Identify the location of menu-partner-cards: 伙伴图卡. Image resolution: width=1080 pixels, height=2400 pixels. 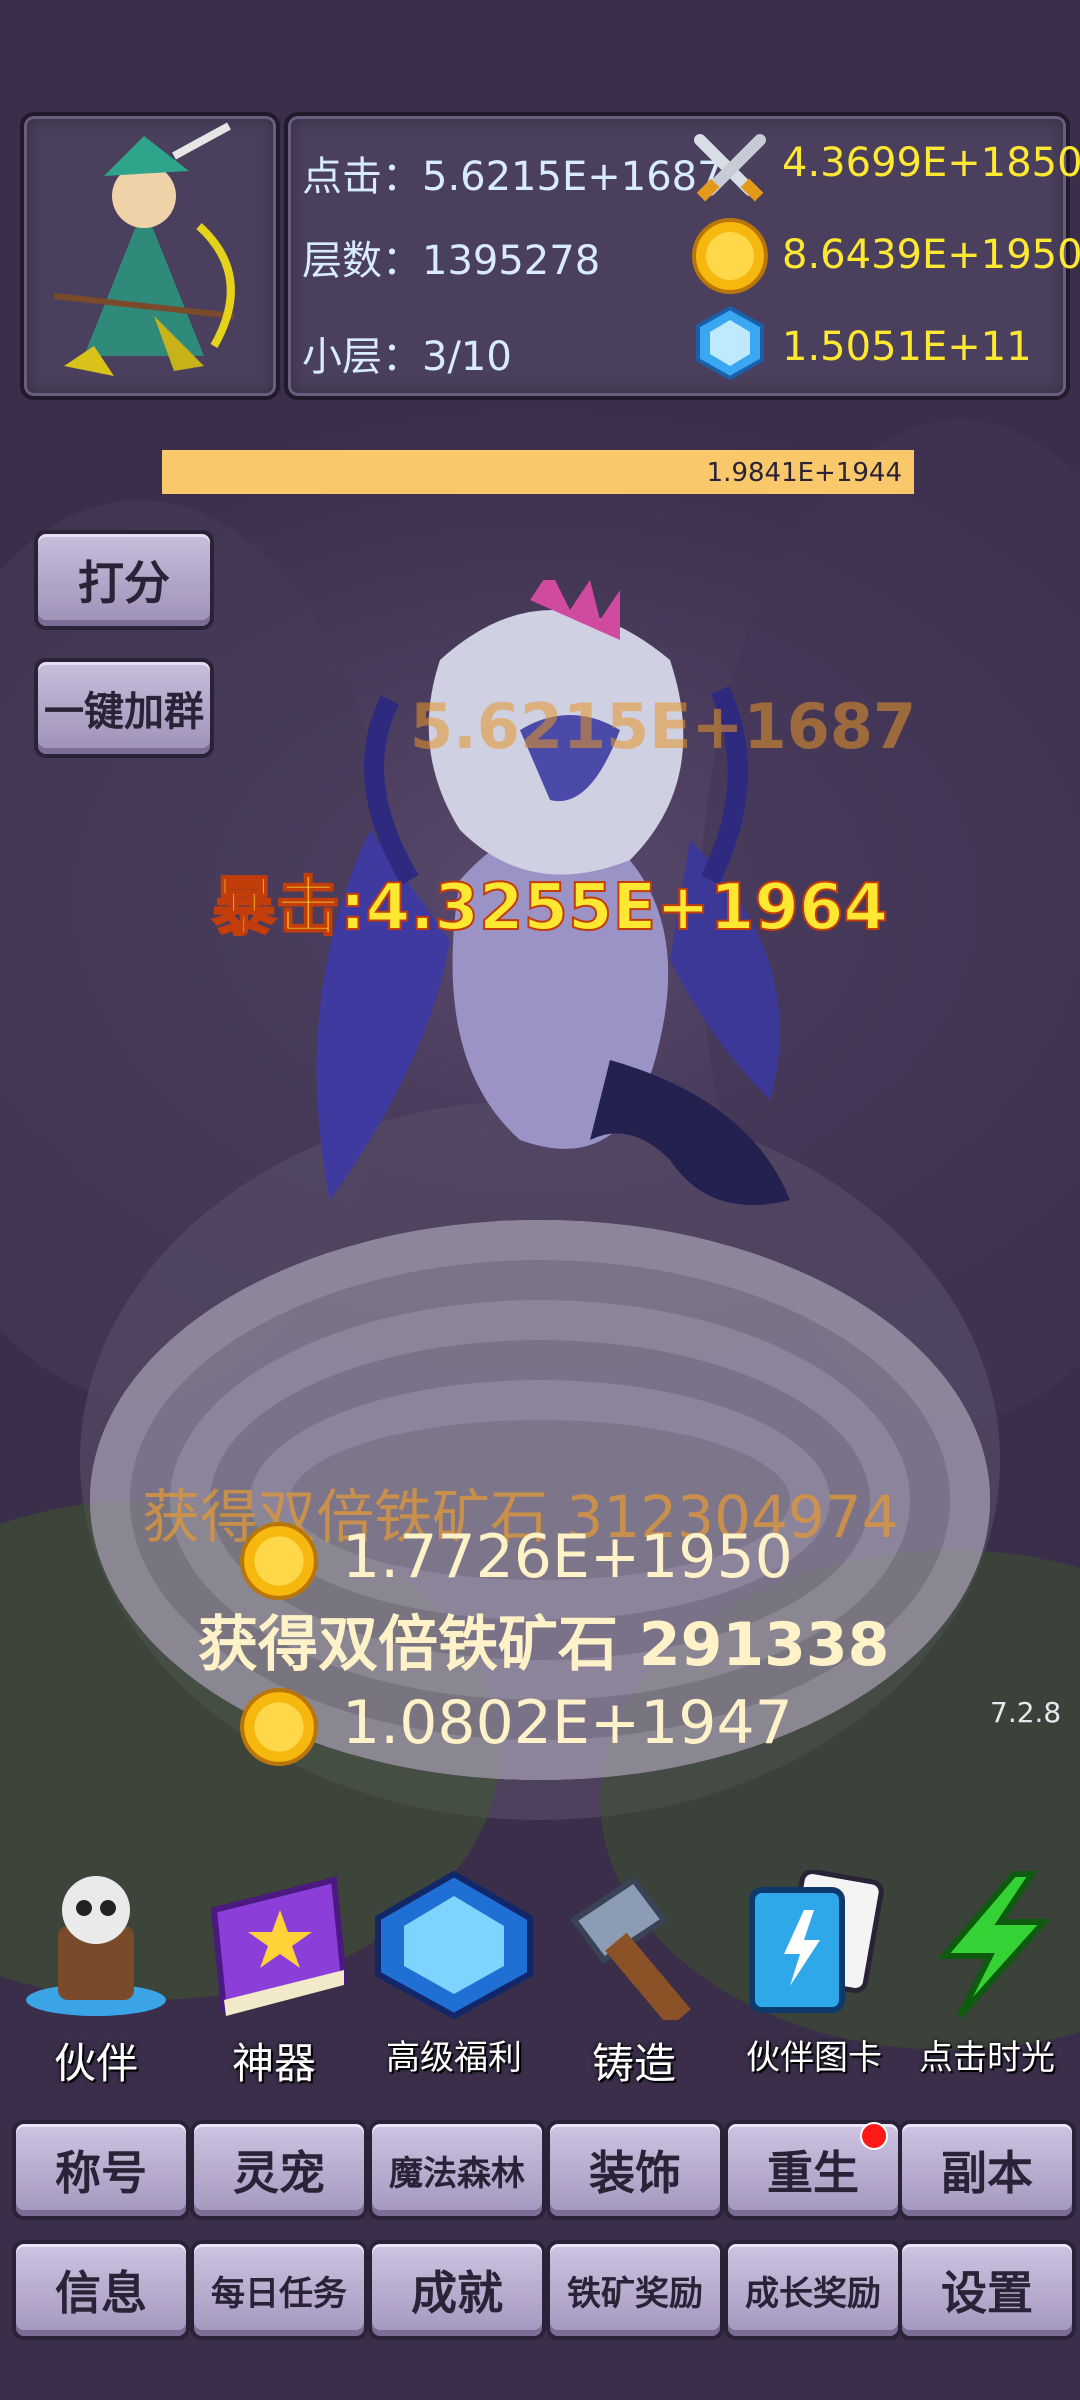
(814, 1979).